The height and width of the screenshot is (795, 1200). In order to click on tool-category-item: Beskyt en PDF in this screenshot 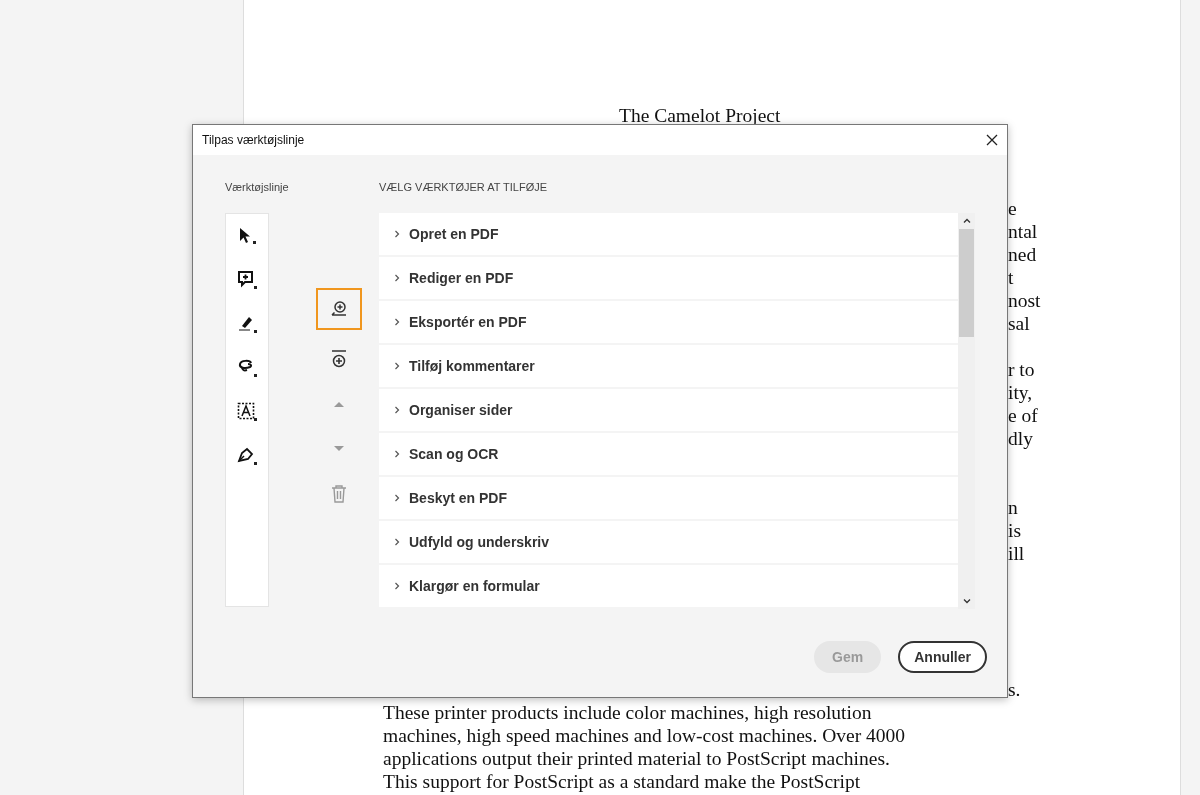, I will do `click(668, 498)`.